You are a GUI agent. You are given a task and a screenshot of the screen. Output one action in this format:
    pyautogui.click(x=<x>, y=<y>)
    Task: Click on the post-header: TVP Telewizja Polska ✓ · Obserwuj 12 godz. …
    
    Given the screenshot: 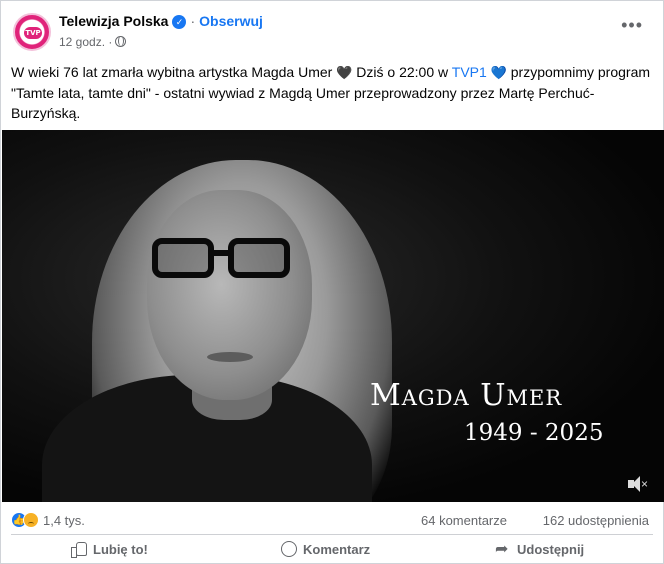 What is the action you would take?
    pyautogui.click(x=332, y=32)
    